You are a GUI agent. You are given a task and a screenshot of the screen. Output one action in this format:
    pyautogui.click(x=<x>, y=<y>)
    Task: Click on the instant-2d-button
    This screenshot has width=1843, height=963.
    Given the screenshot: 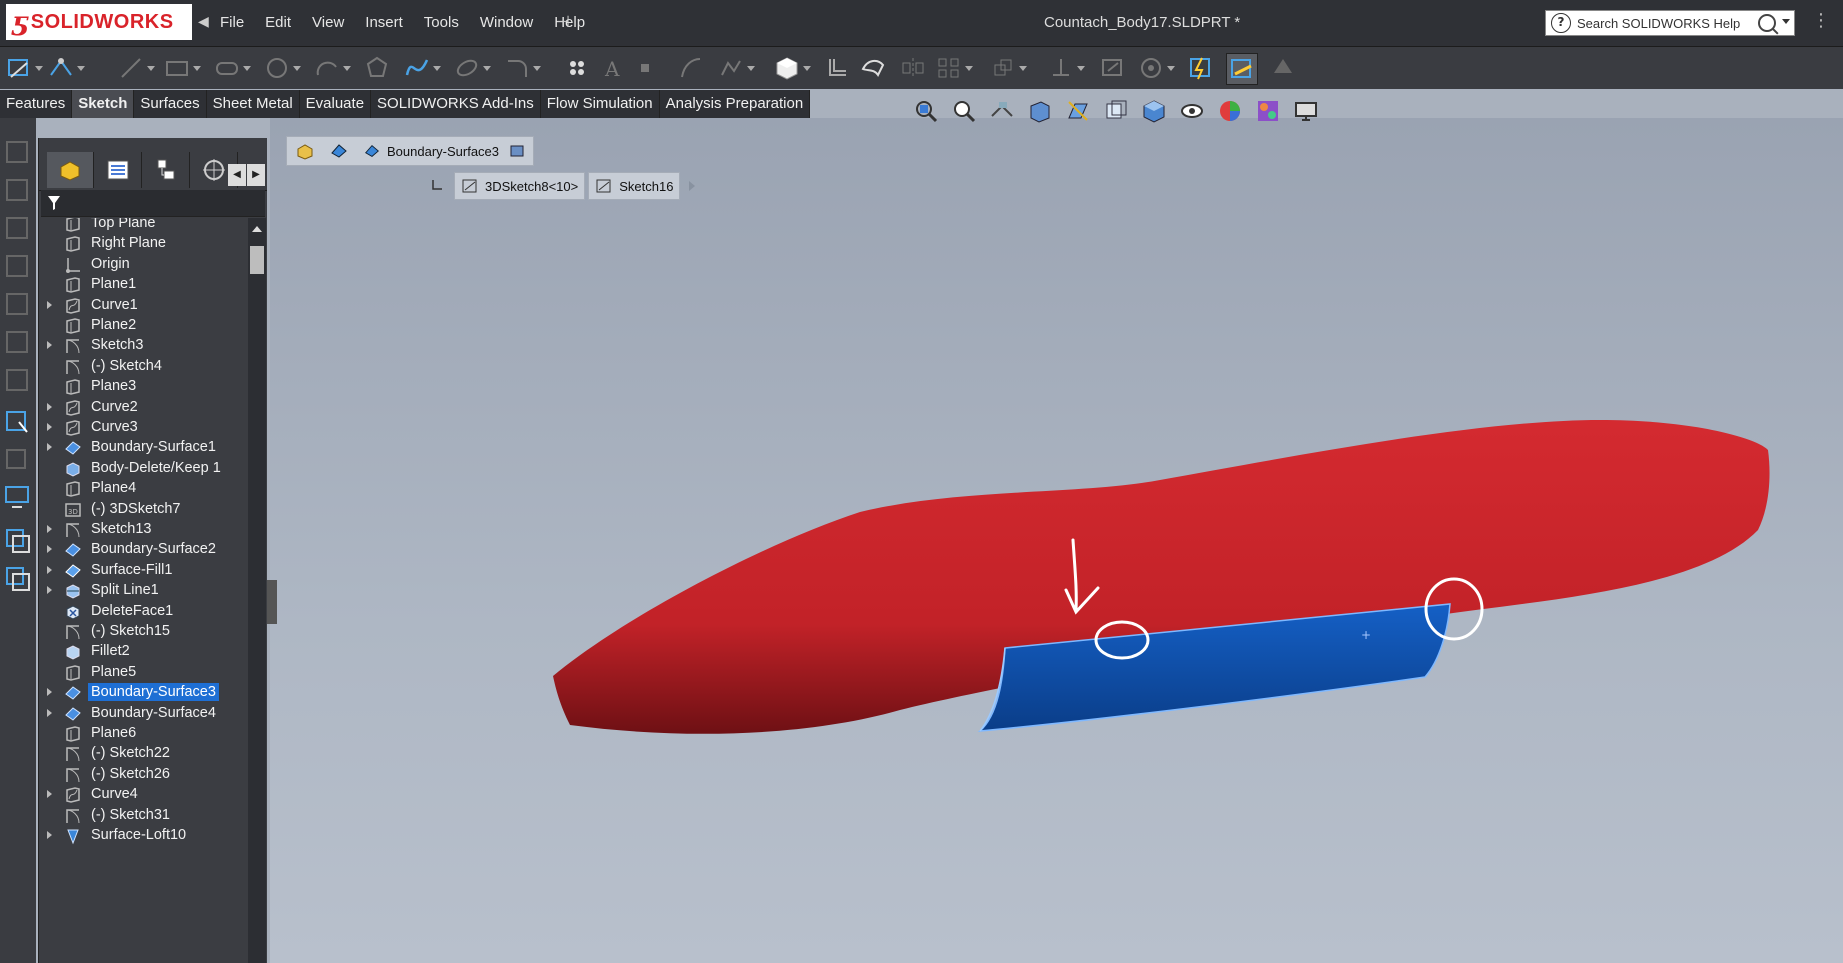 What is the action you would take?
    pyautogui.click(x=1242, y=69)
    